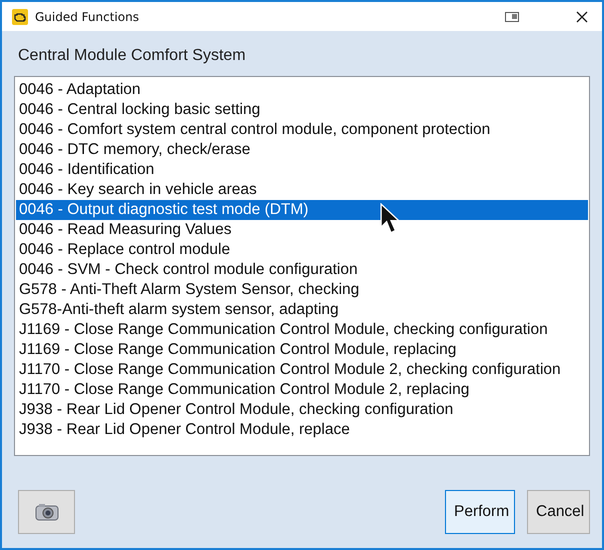  What do you see at coordinates (302, 430) in the screenshot?
I see `function-item: J938 - Rear Lid Opener Control Module, replace` at bounding box center [302, 430].